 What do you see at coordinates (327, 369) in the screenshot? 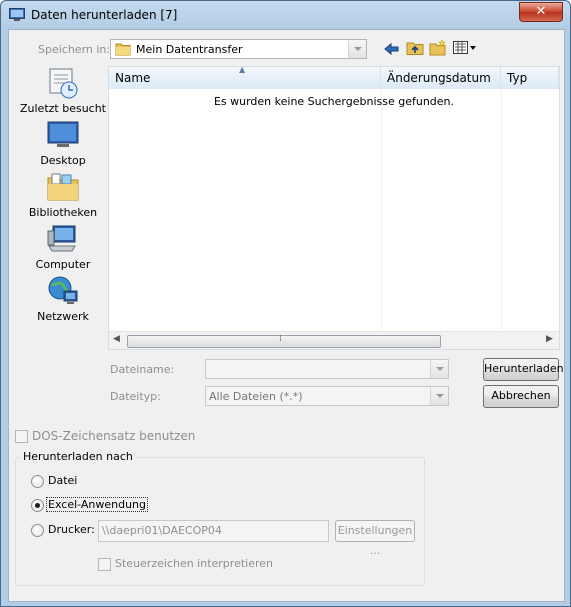
I see `filename-combo` at bounding box center [327, 369].